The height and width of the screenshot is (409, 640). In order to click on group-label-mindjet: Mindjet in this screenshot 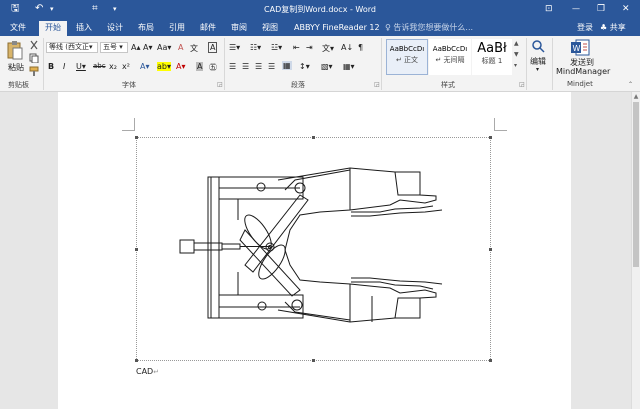, I will do `click(580, 84)`.